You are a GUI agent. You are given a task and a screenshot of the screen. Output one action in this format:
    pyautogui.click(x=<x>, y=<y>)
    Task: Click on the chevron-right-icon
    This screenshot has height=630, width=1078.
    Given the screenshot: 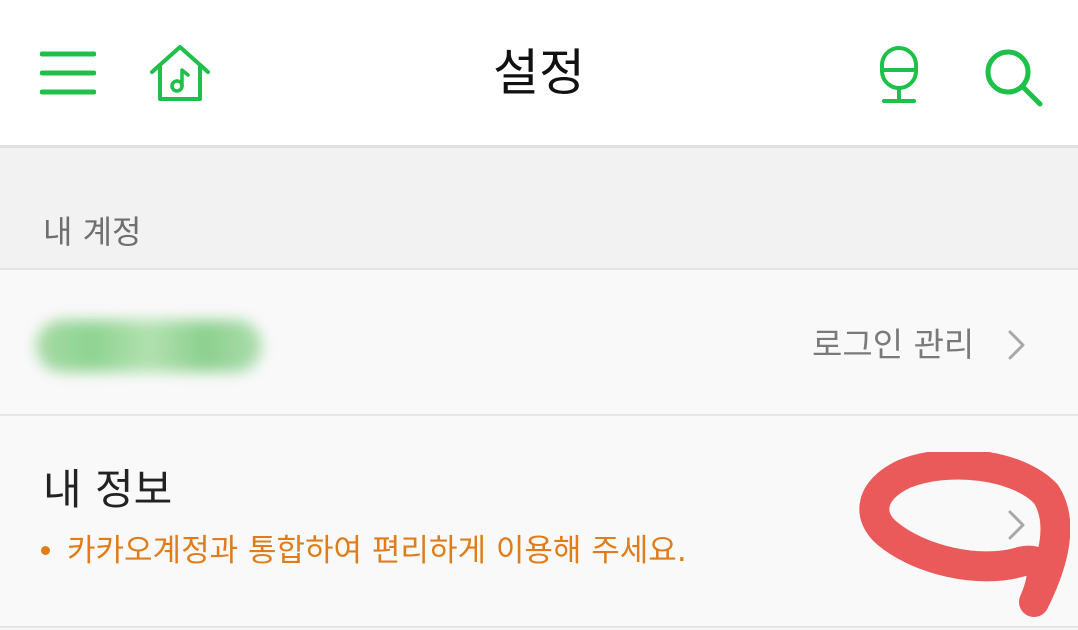 What is the action you would take?
    pyautogui.click(x=1017, y=345)
    